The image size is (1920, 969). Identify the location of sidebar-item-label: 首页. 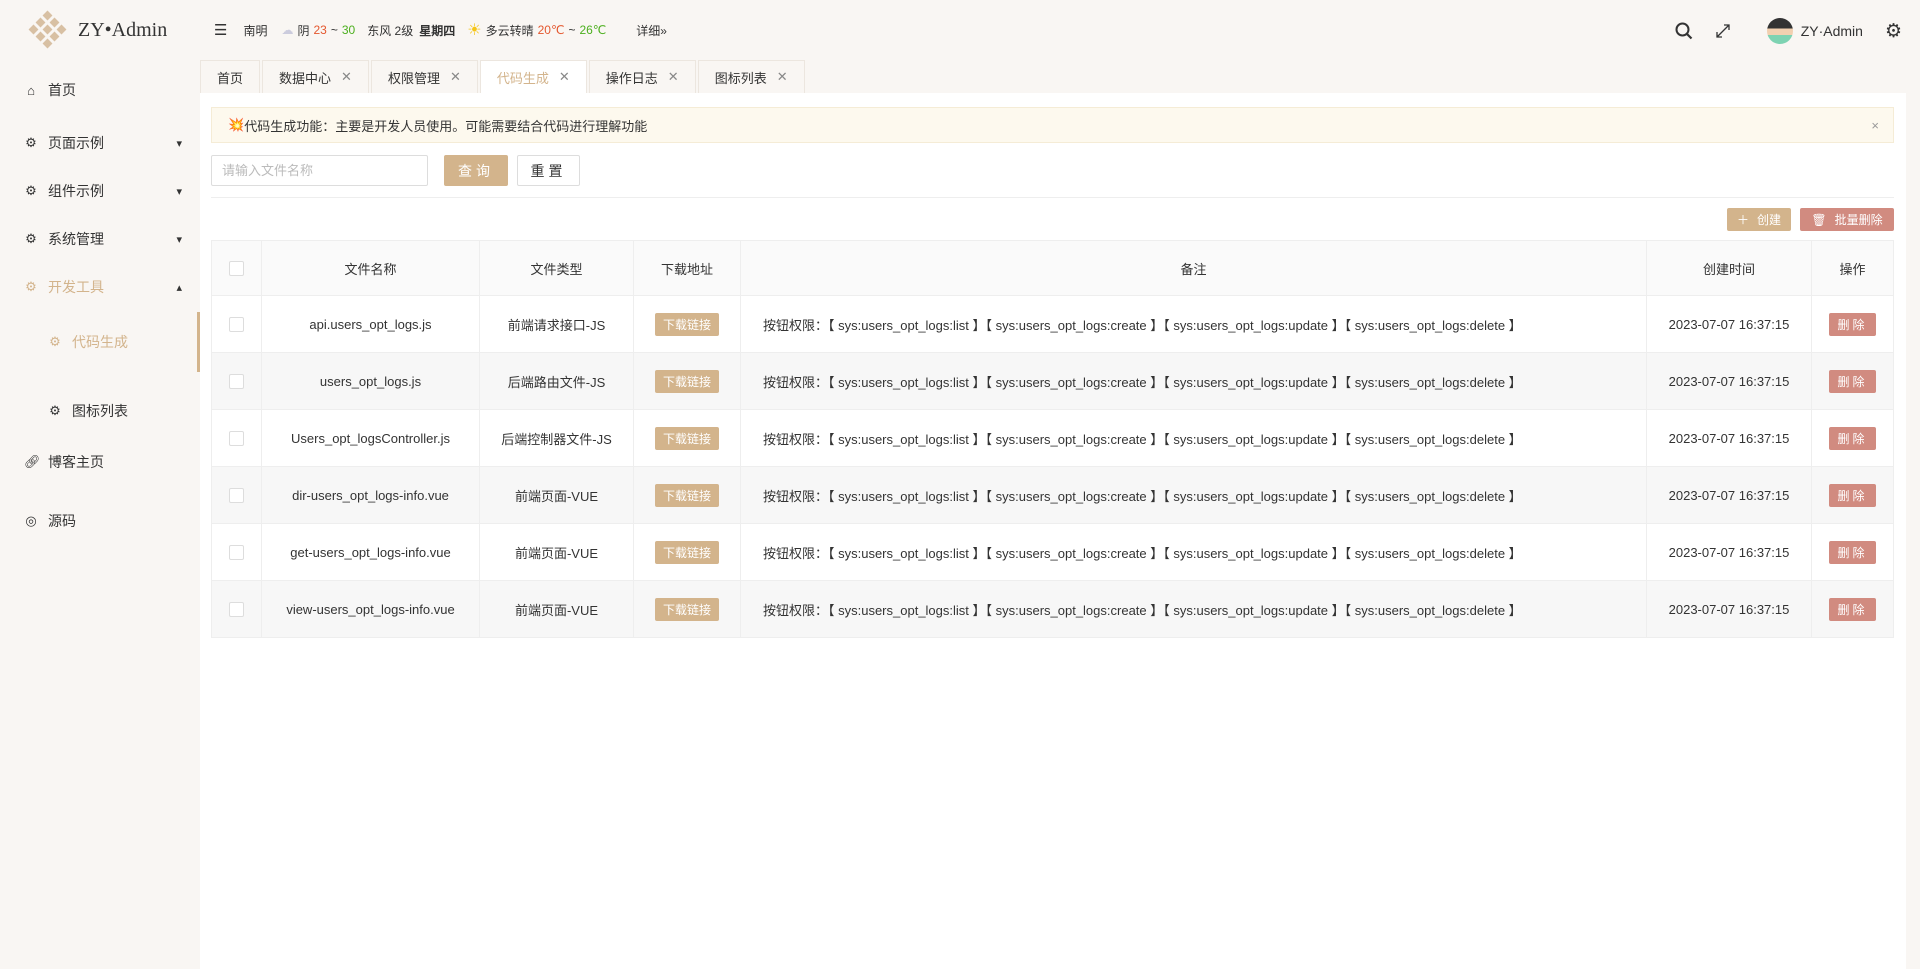
(62, 90).